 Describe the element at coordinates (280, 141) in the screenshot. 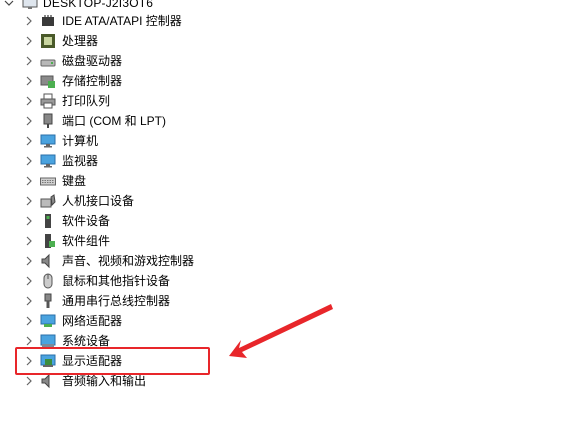

I see `tree-item-computer: 计算机` at that location.